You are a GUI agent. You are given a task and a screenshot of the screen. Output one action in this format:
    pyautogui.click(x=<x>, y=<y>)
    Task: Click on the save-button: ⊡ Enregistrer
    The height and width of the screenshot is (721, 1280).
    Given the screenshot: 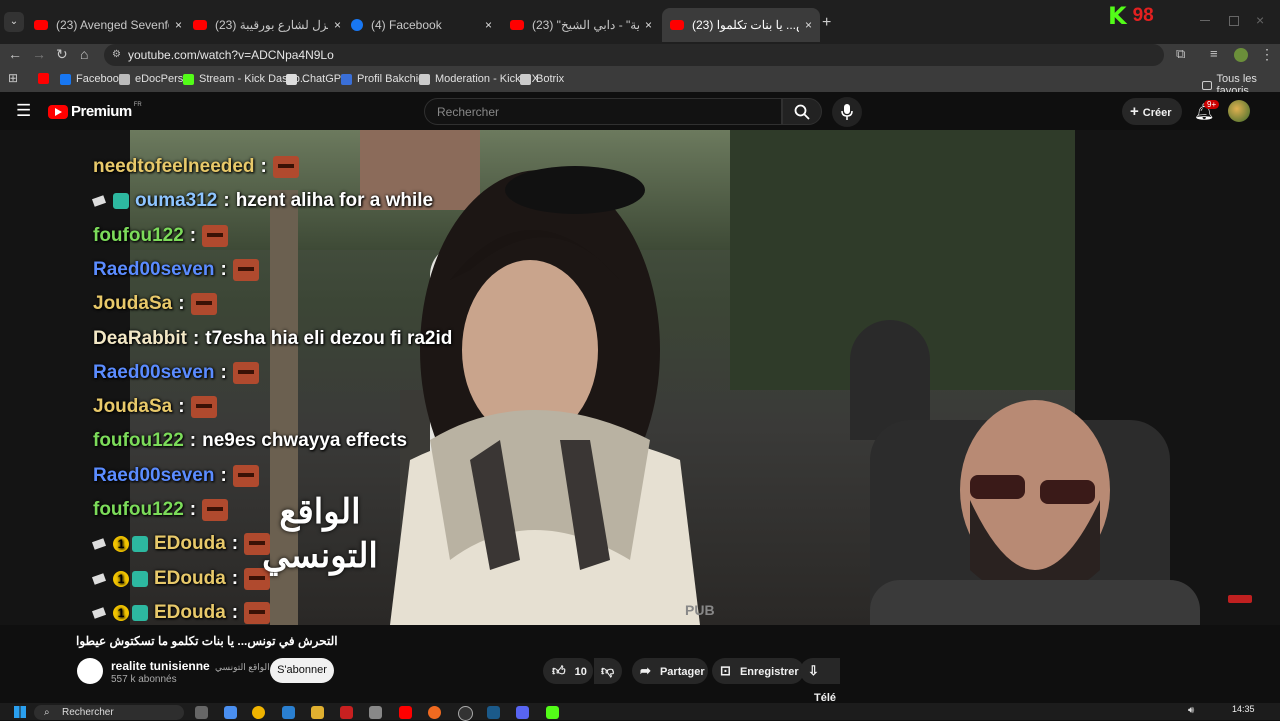 What is the action you would take?
    pyautogui.click(x=758, y=671)
    